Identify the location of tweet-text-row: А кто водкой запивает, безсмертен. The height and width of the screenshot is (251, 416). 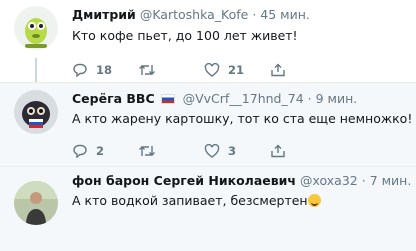
(241, 201).